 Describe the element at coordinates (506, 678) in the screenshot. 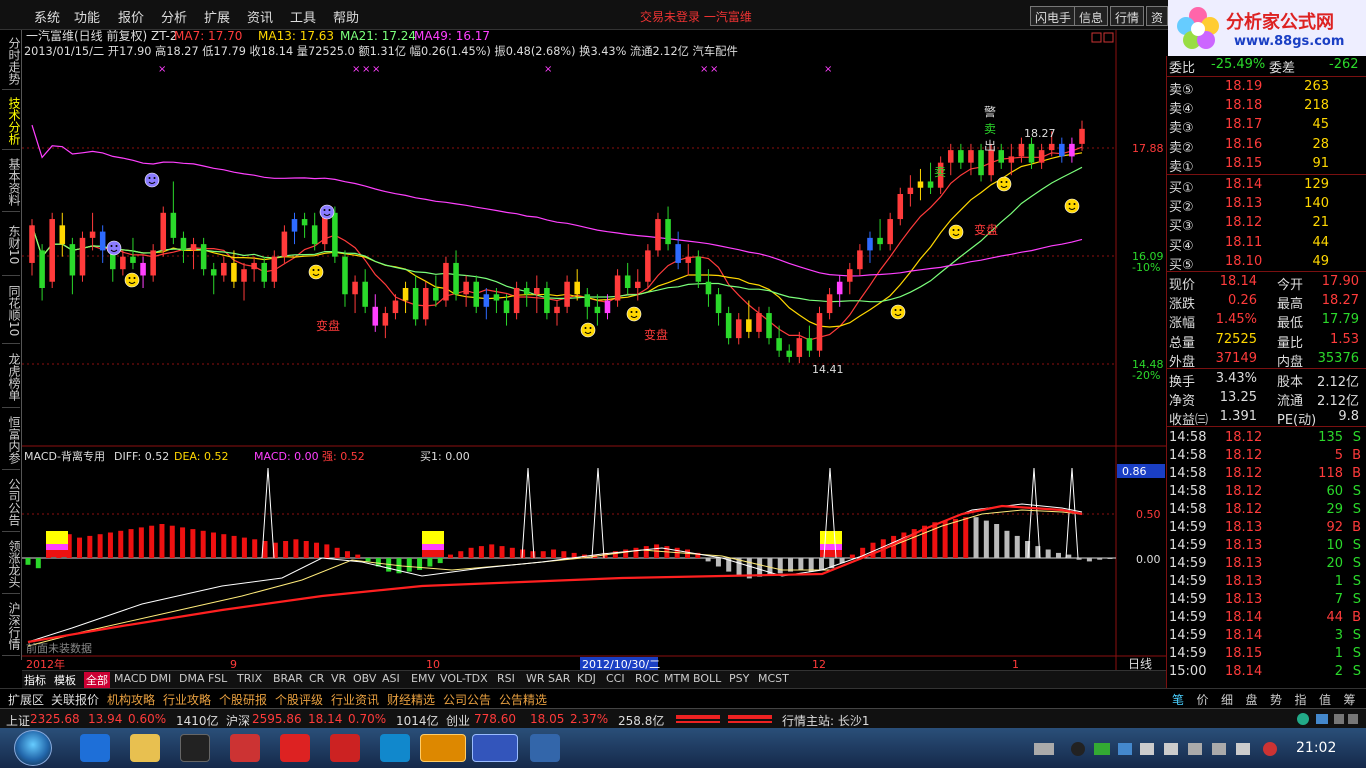

I see `indicator-tab: RSI` at that location.